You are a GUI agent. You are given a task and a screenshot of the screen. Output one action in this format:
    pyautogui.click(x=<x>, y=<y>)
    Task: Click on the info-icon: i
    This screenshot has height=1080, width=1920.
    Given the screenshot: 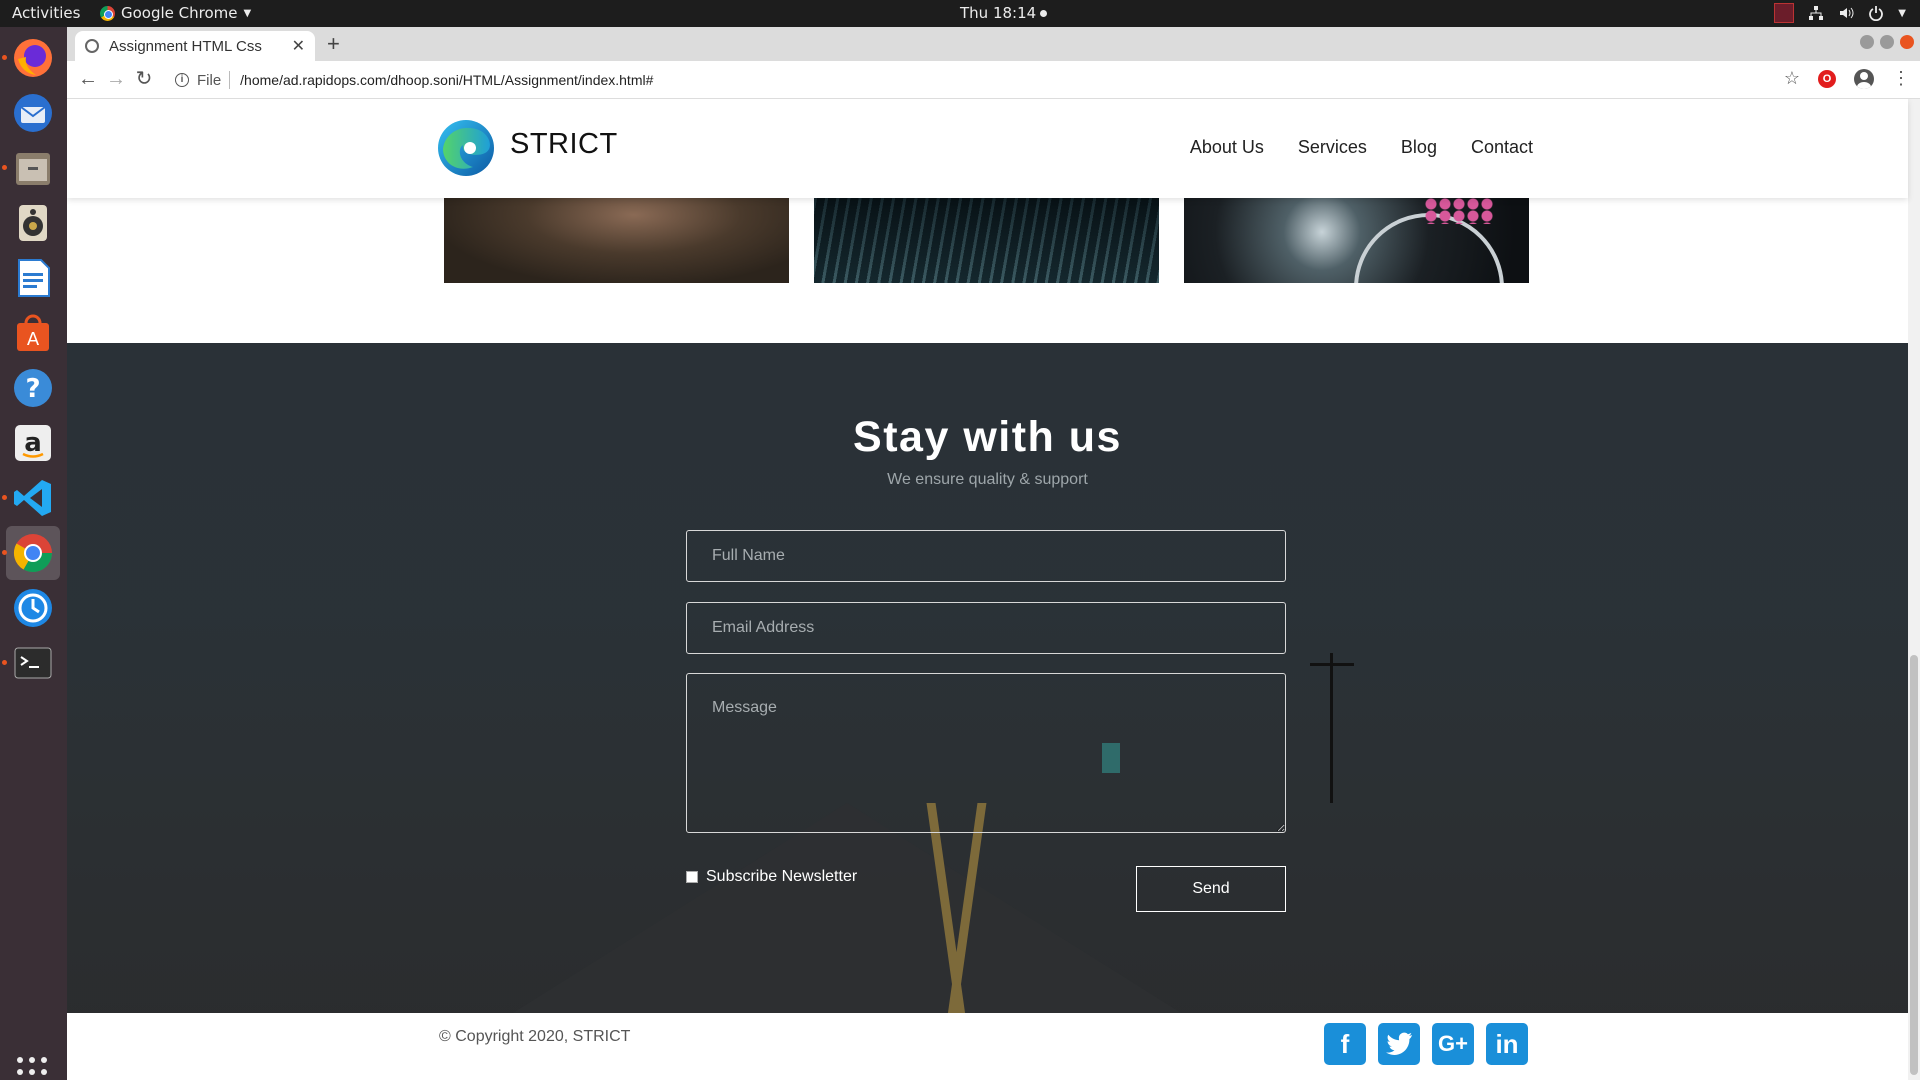 What is the action you would take?
    pyautogui.click(x=182, y=80)
    